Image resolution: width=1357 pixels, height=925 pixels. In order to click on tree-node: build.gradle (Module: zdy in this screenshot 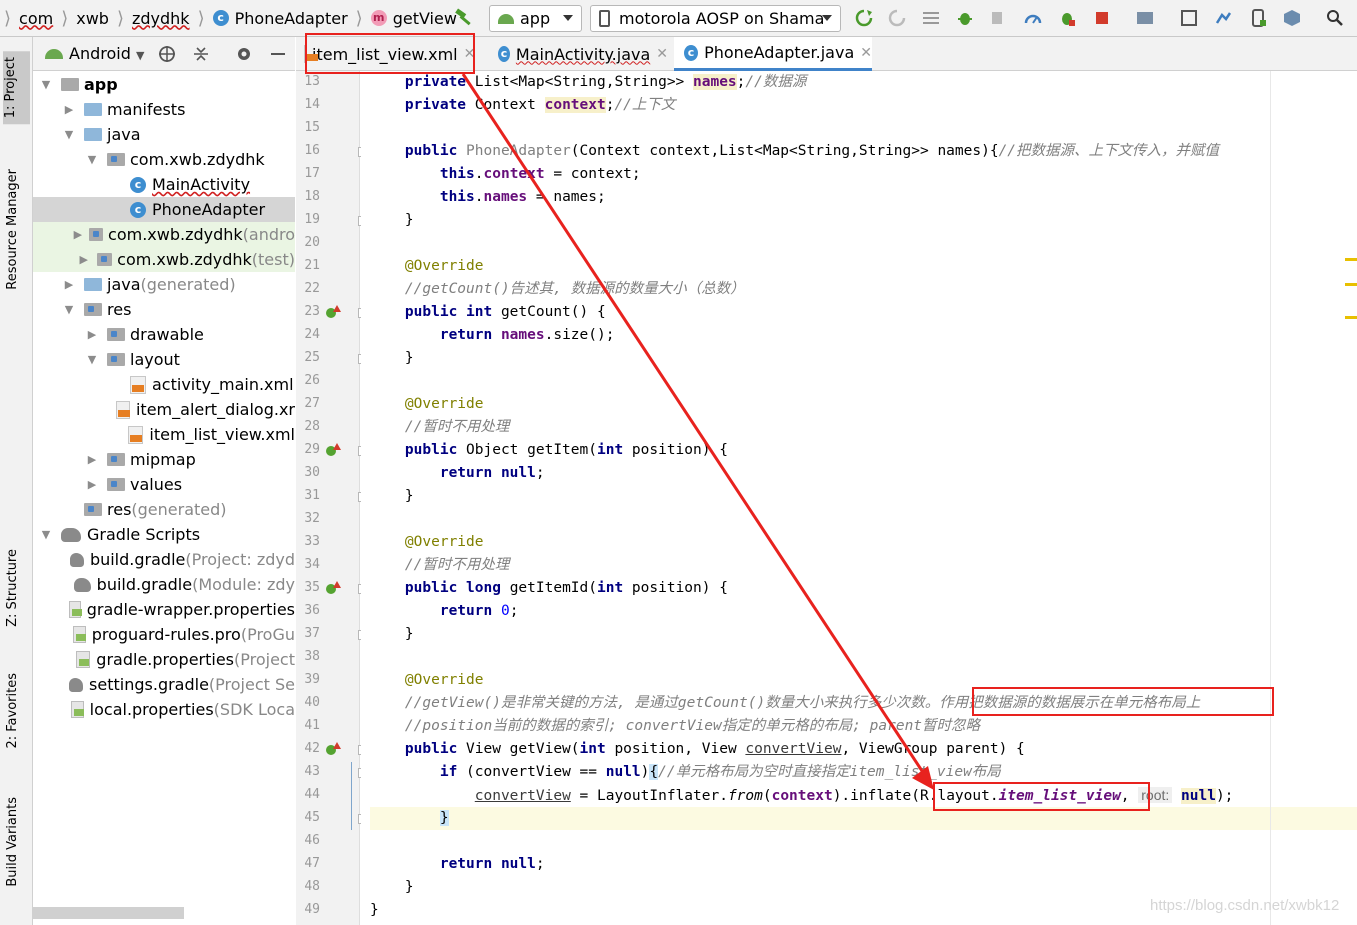, I will do `click(164, 584)`.